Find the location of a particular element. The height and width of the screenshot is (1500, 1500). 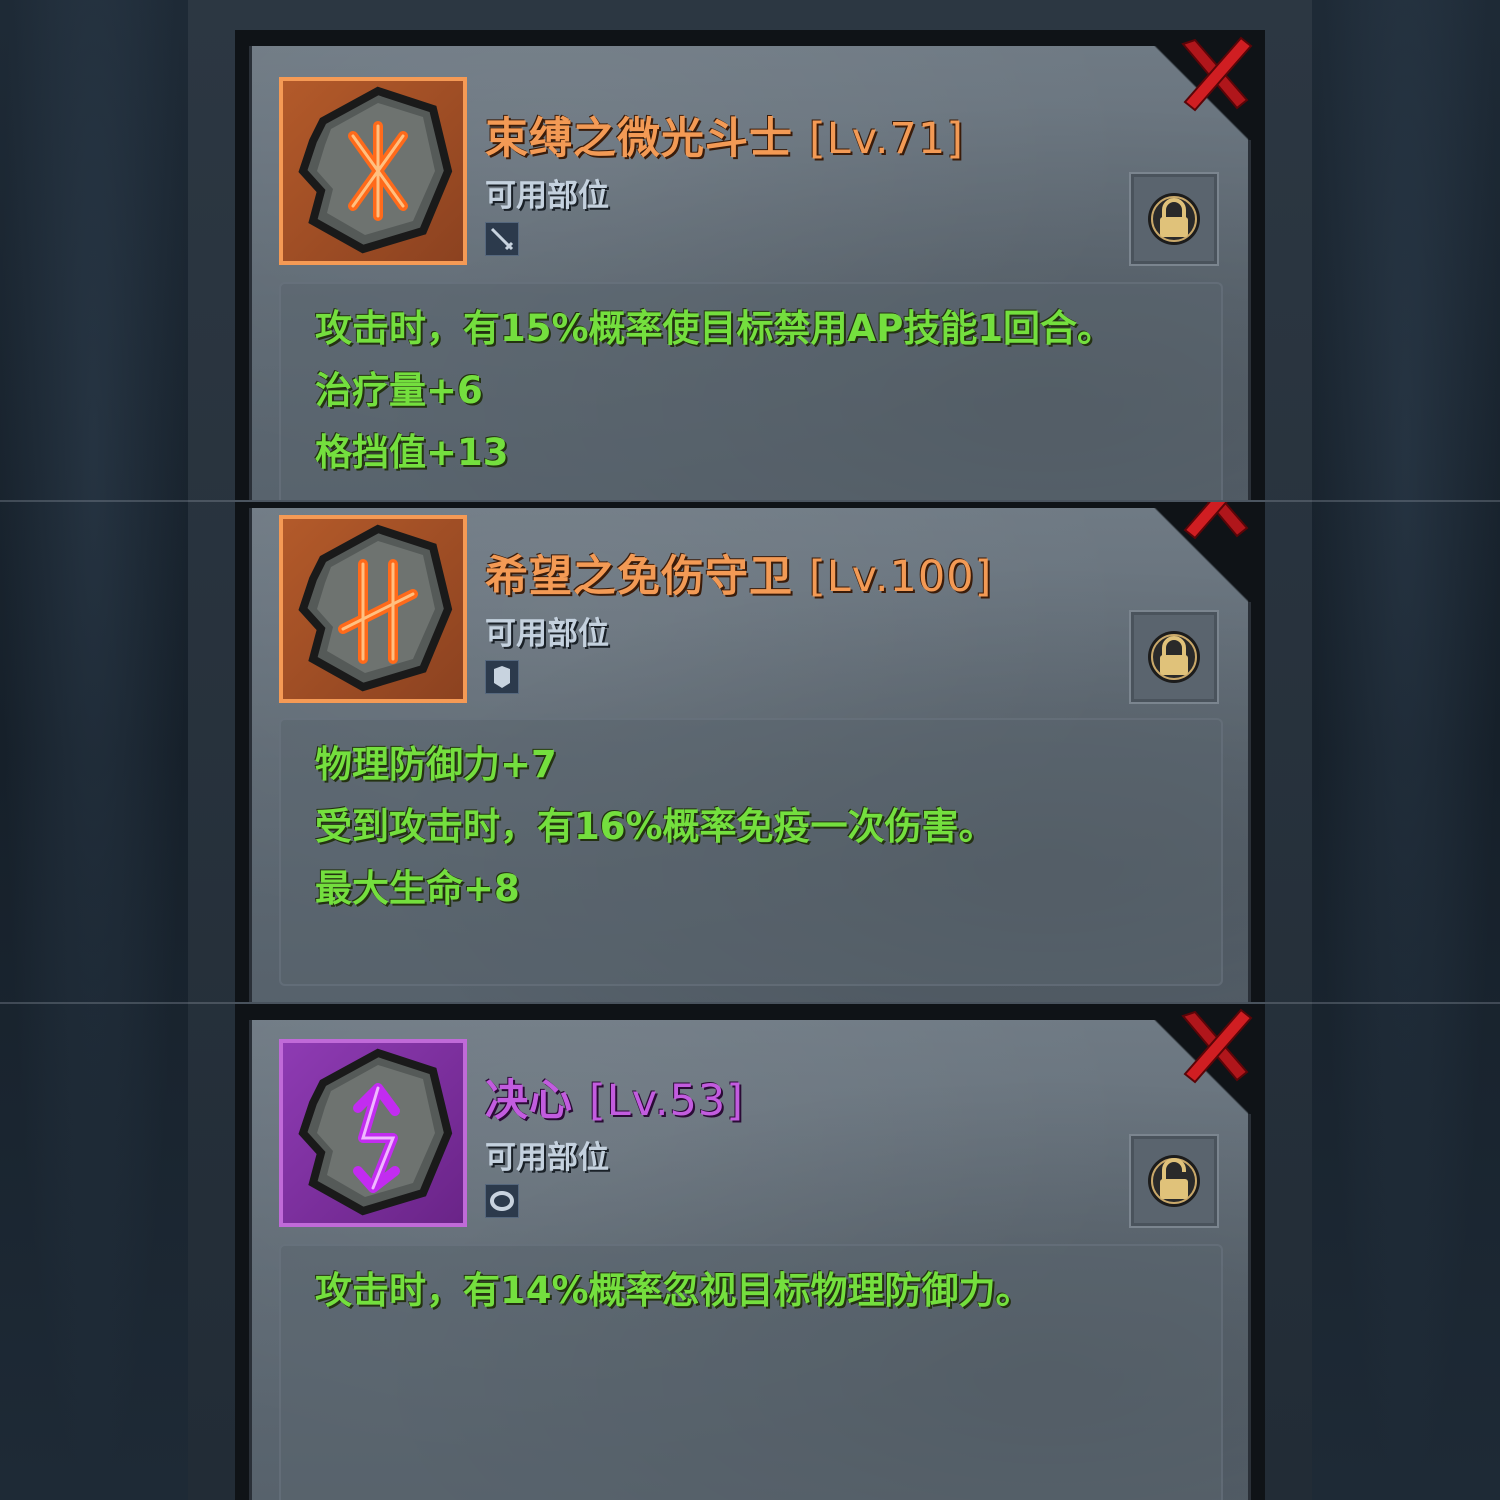

effect-line: 最大生命+8 is located at coordinates (417, 888).